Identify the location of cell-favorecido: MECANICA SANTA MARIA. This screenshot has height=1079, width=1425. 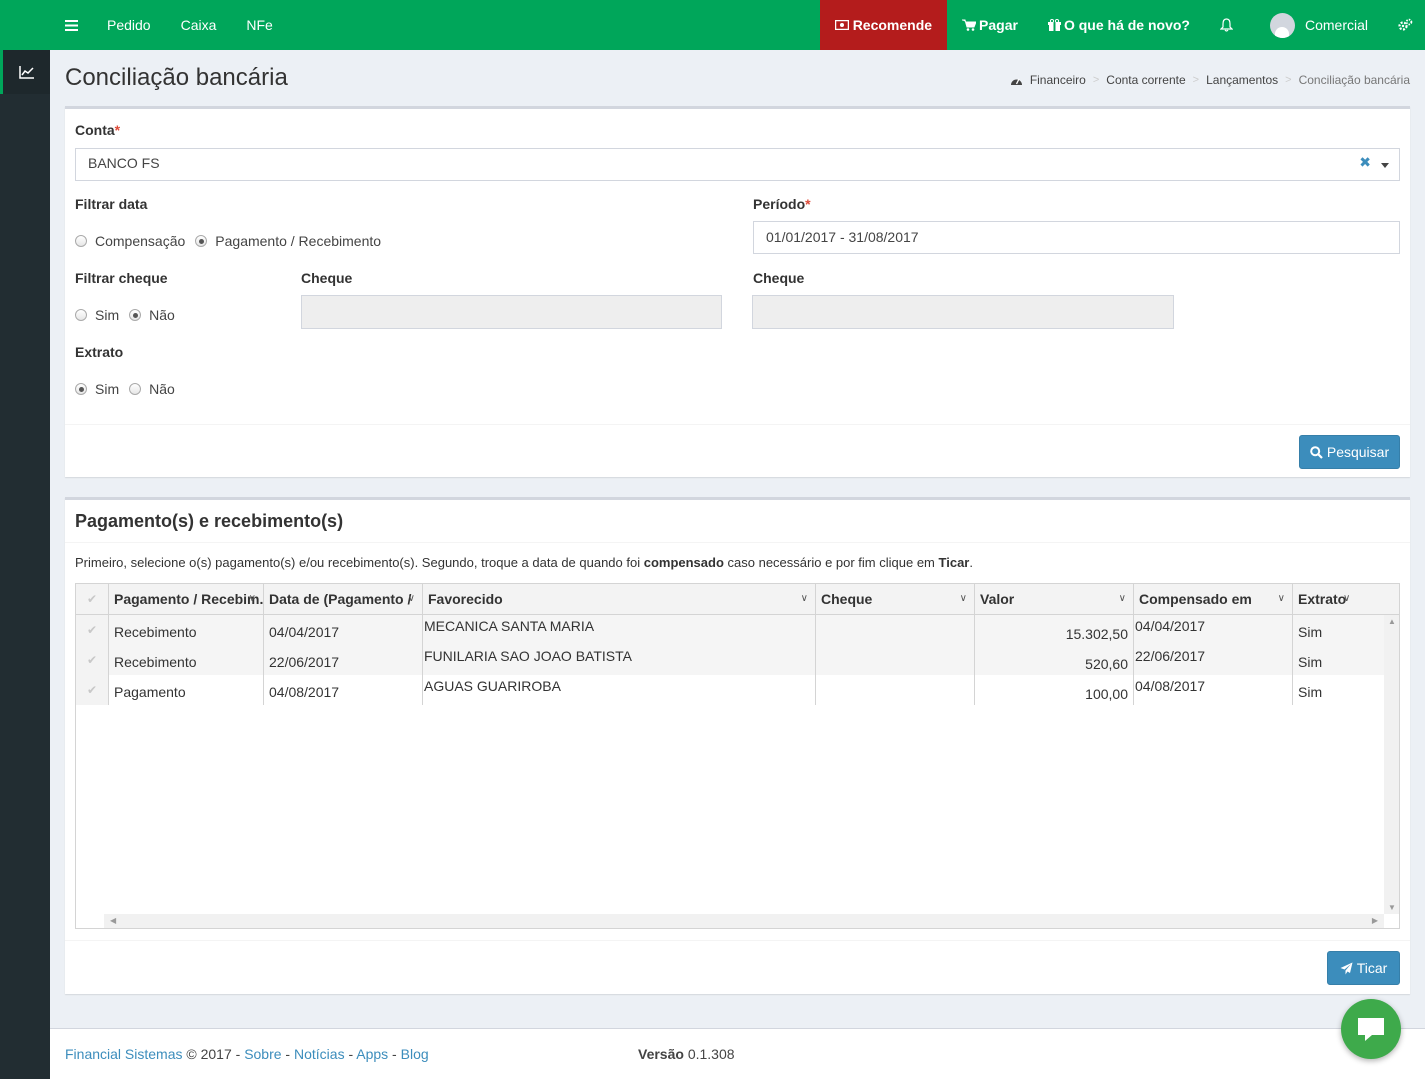
(619, 630).